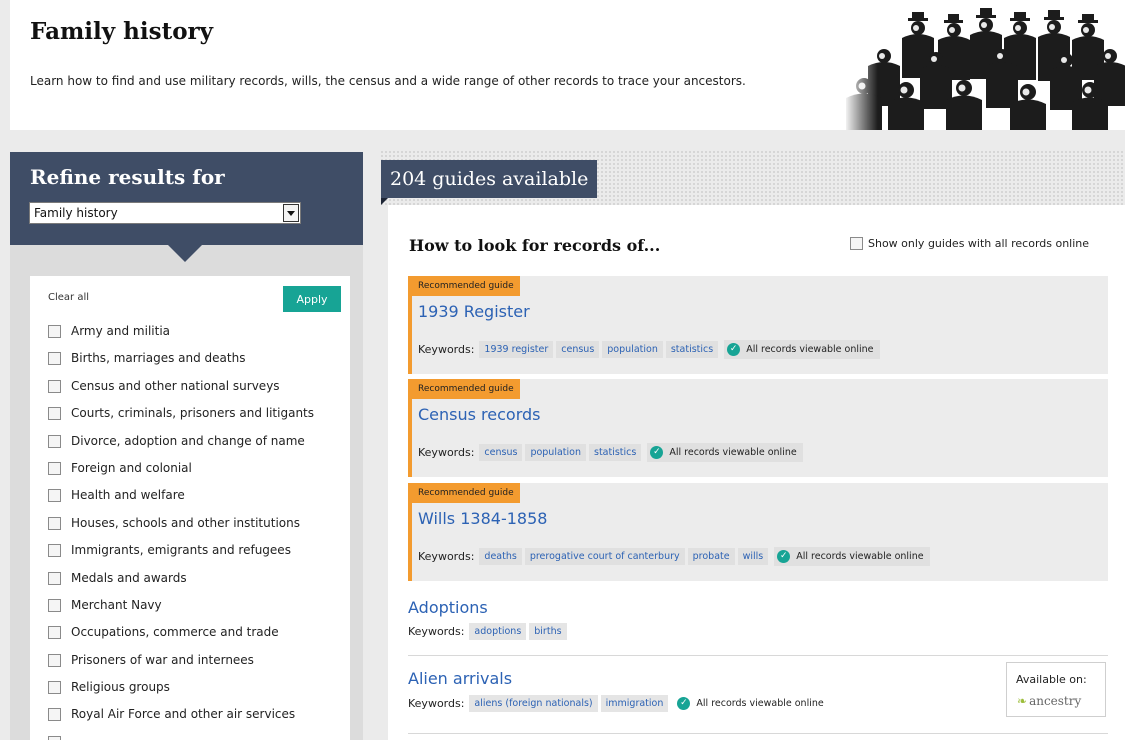 This screenshot has height=740, width=1125. Describe the element at coordinates (969, 243) in the screenshot. I see `online-only-toggle: Show only guides with all records online` at that location.